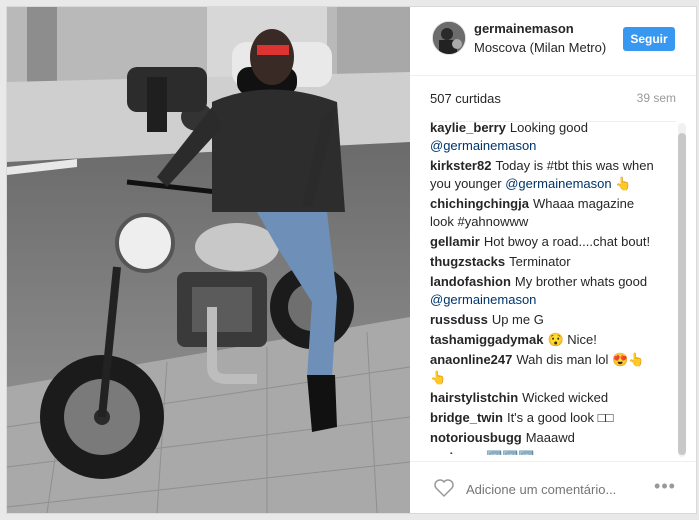 This screenshot has height=520, width=699. Describe the element at coordinates (665, 486) in the screenshot. I see `more-options-icon: •••` at that location.